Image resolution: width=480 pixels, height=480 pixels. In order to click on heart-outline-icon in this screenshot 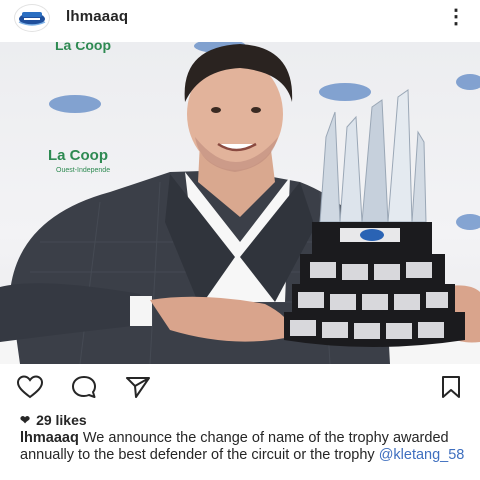, I will do `click(30, 387)`.